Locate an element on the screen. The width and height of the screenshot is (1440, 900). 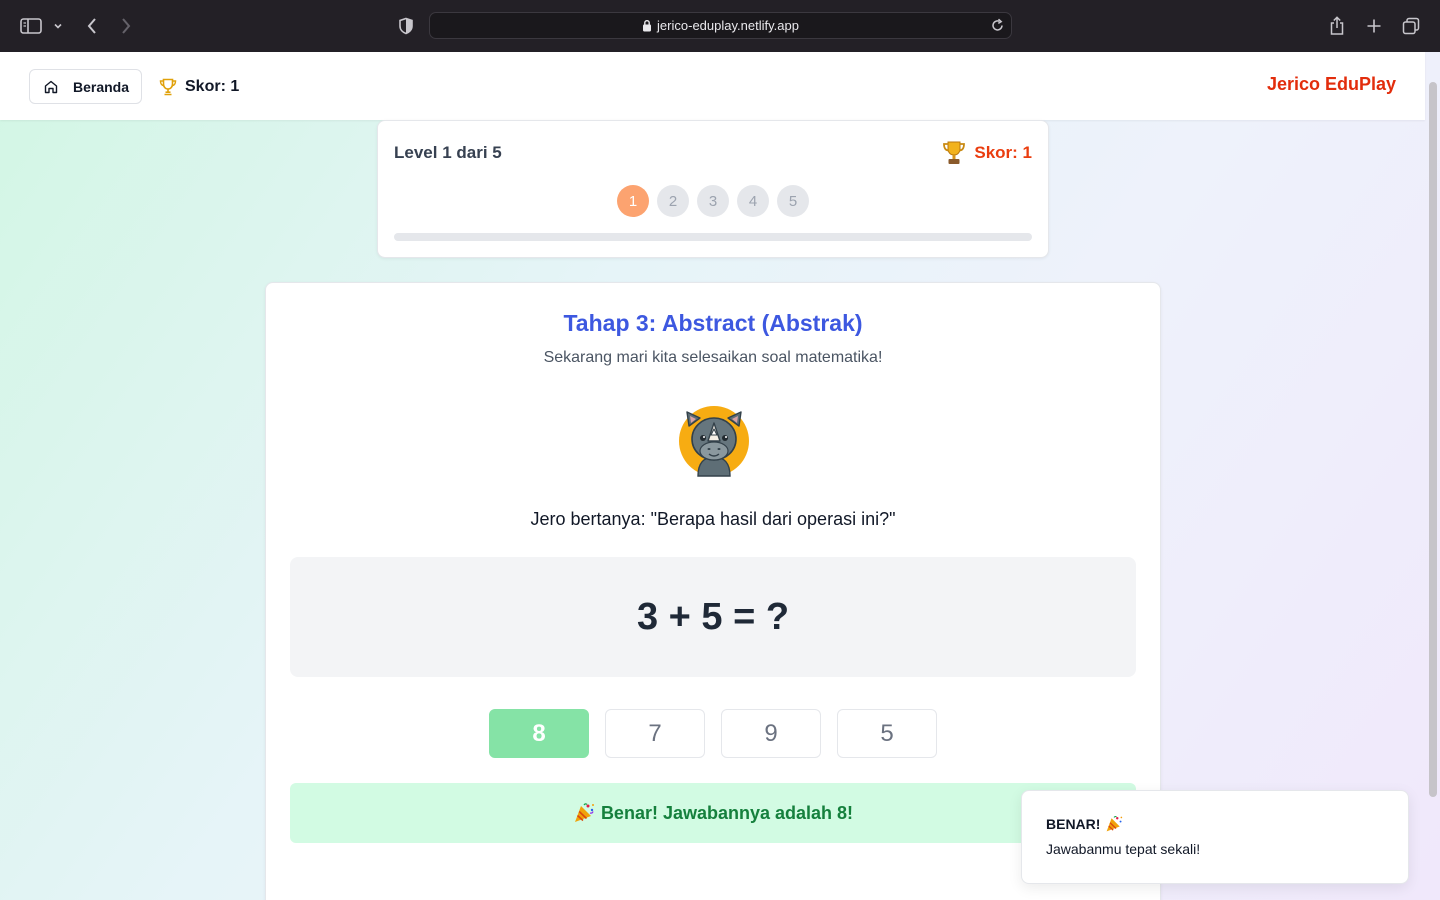
home-button: Beranda is located at coordinates (85, 86).